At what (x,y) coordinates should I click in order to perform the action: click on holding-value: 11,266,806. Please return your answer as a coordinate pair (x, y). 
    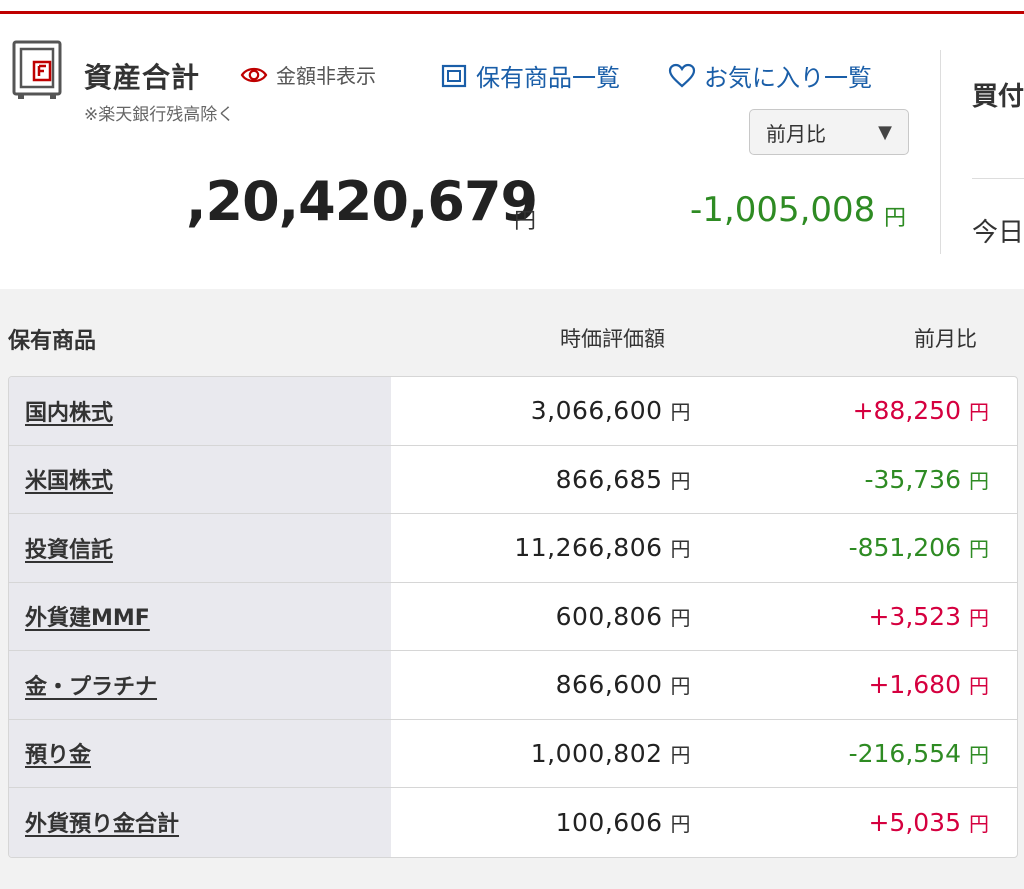
    Looking at the image, I should click on (588, 548).